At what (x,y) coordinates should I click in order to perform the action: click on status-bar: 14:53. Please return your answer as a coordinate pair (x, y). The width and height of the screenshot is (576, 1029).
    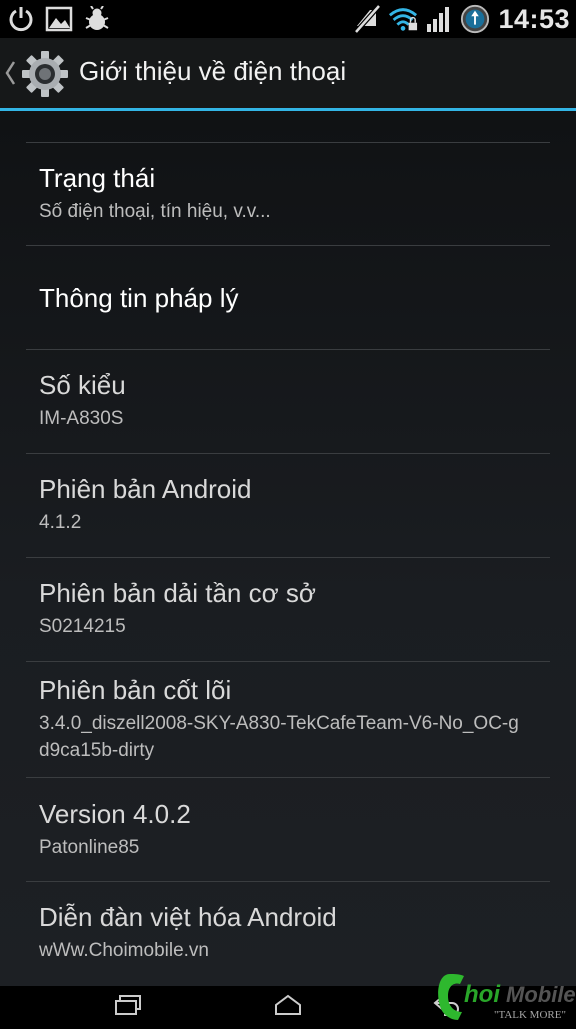
    Looking at the image, I should click on (288, 19).